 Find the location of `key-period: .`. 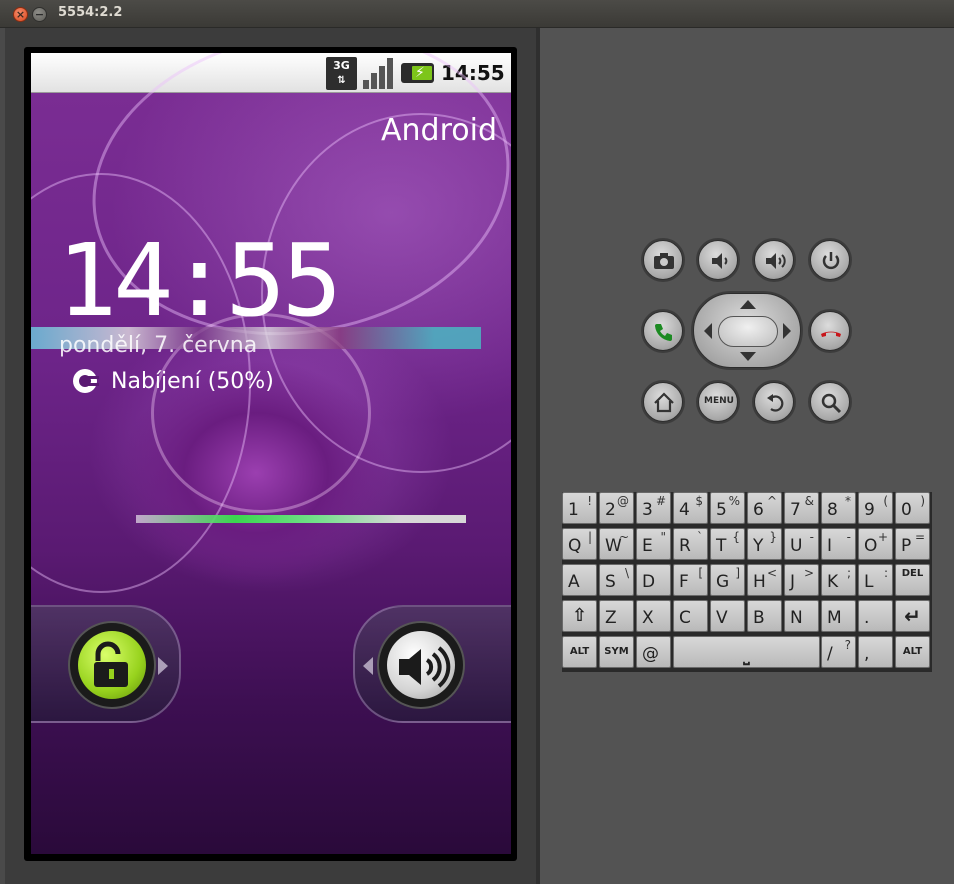

key-period: . is located at coordinates (875, 616).